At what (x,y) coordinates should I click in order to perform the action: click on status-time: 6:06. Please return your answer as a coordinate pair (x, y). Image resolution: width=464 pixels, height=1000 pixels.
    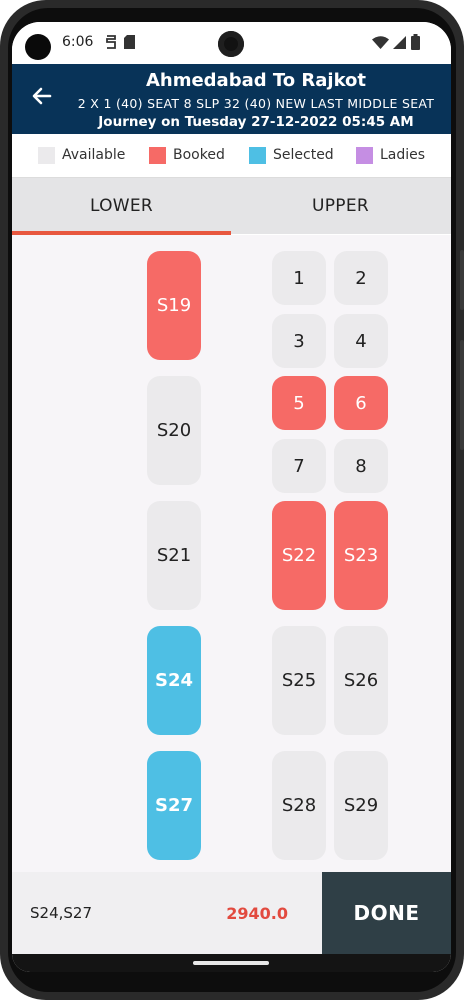
    Looking at the image, I should click on (78, 42).